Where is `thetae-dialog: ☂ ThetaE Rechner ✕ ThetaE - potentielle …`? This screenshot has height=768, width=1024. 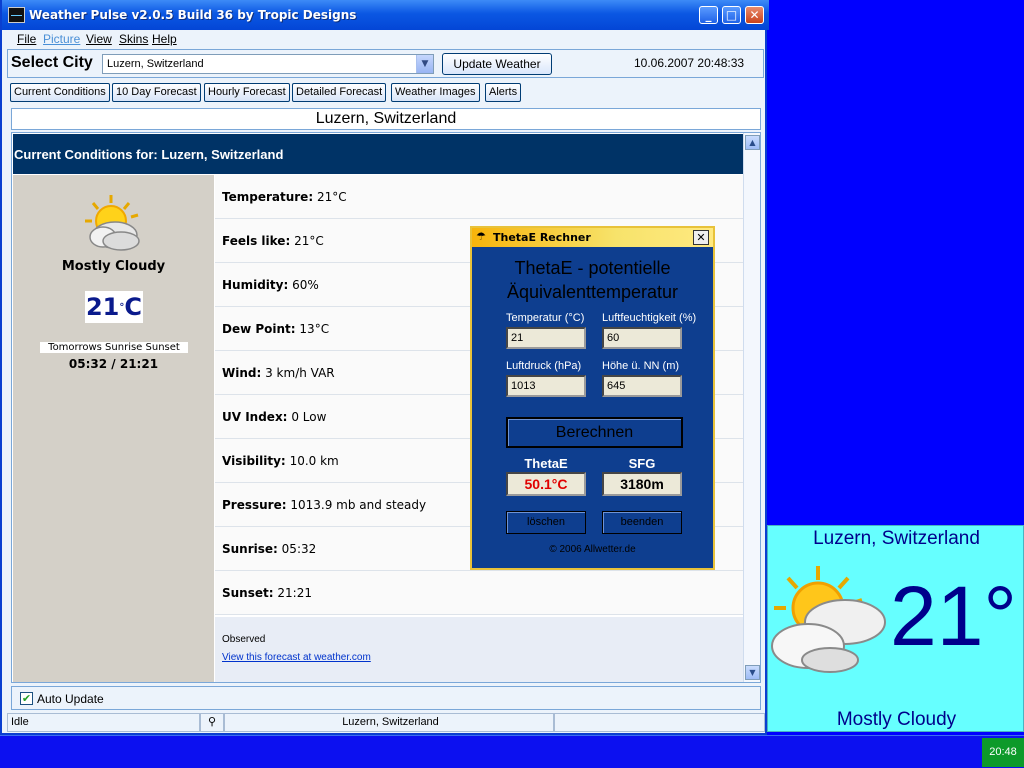 thetae-dialog: ☂ ThetaE Rechner ✕ ThetaE - potentielle … is located at coordinates (592, 398).